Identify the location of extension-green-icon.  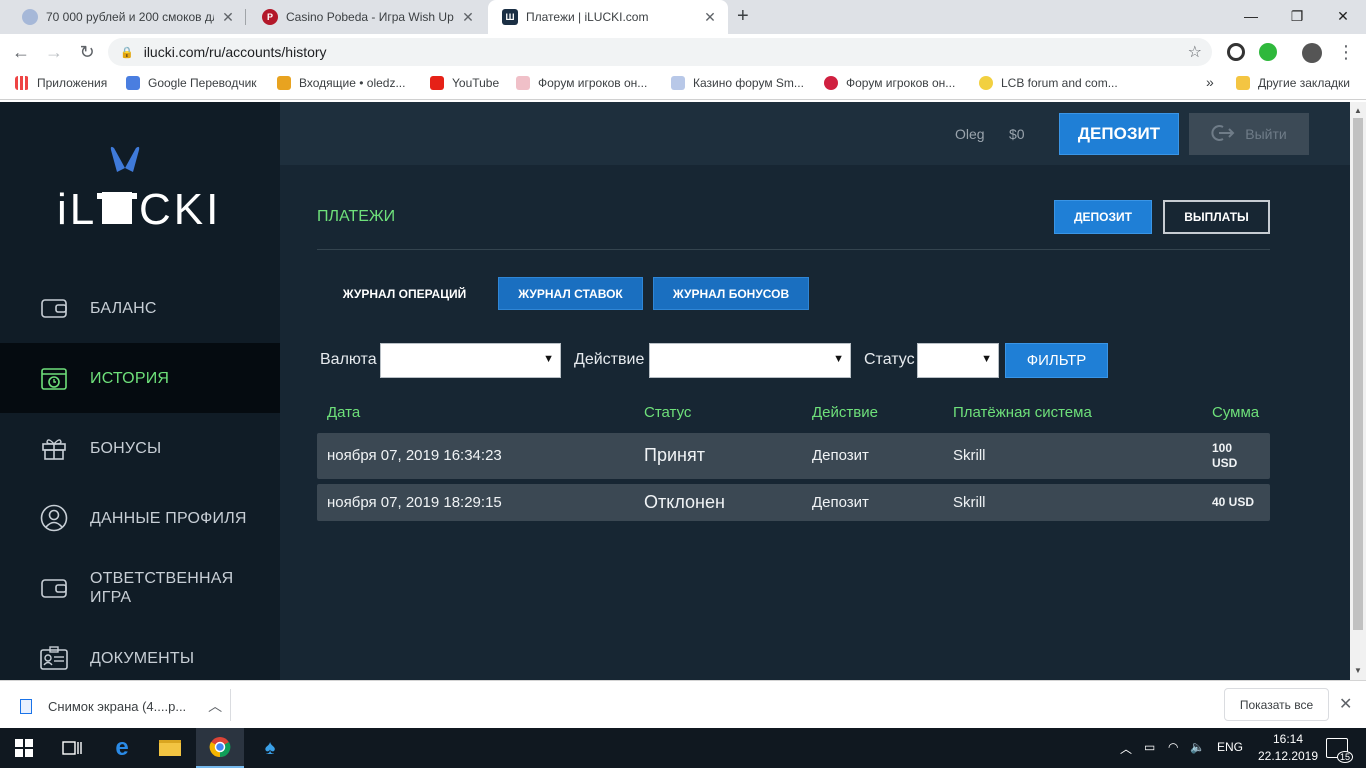
(1268, 52).